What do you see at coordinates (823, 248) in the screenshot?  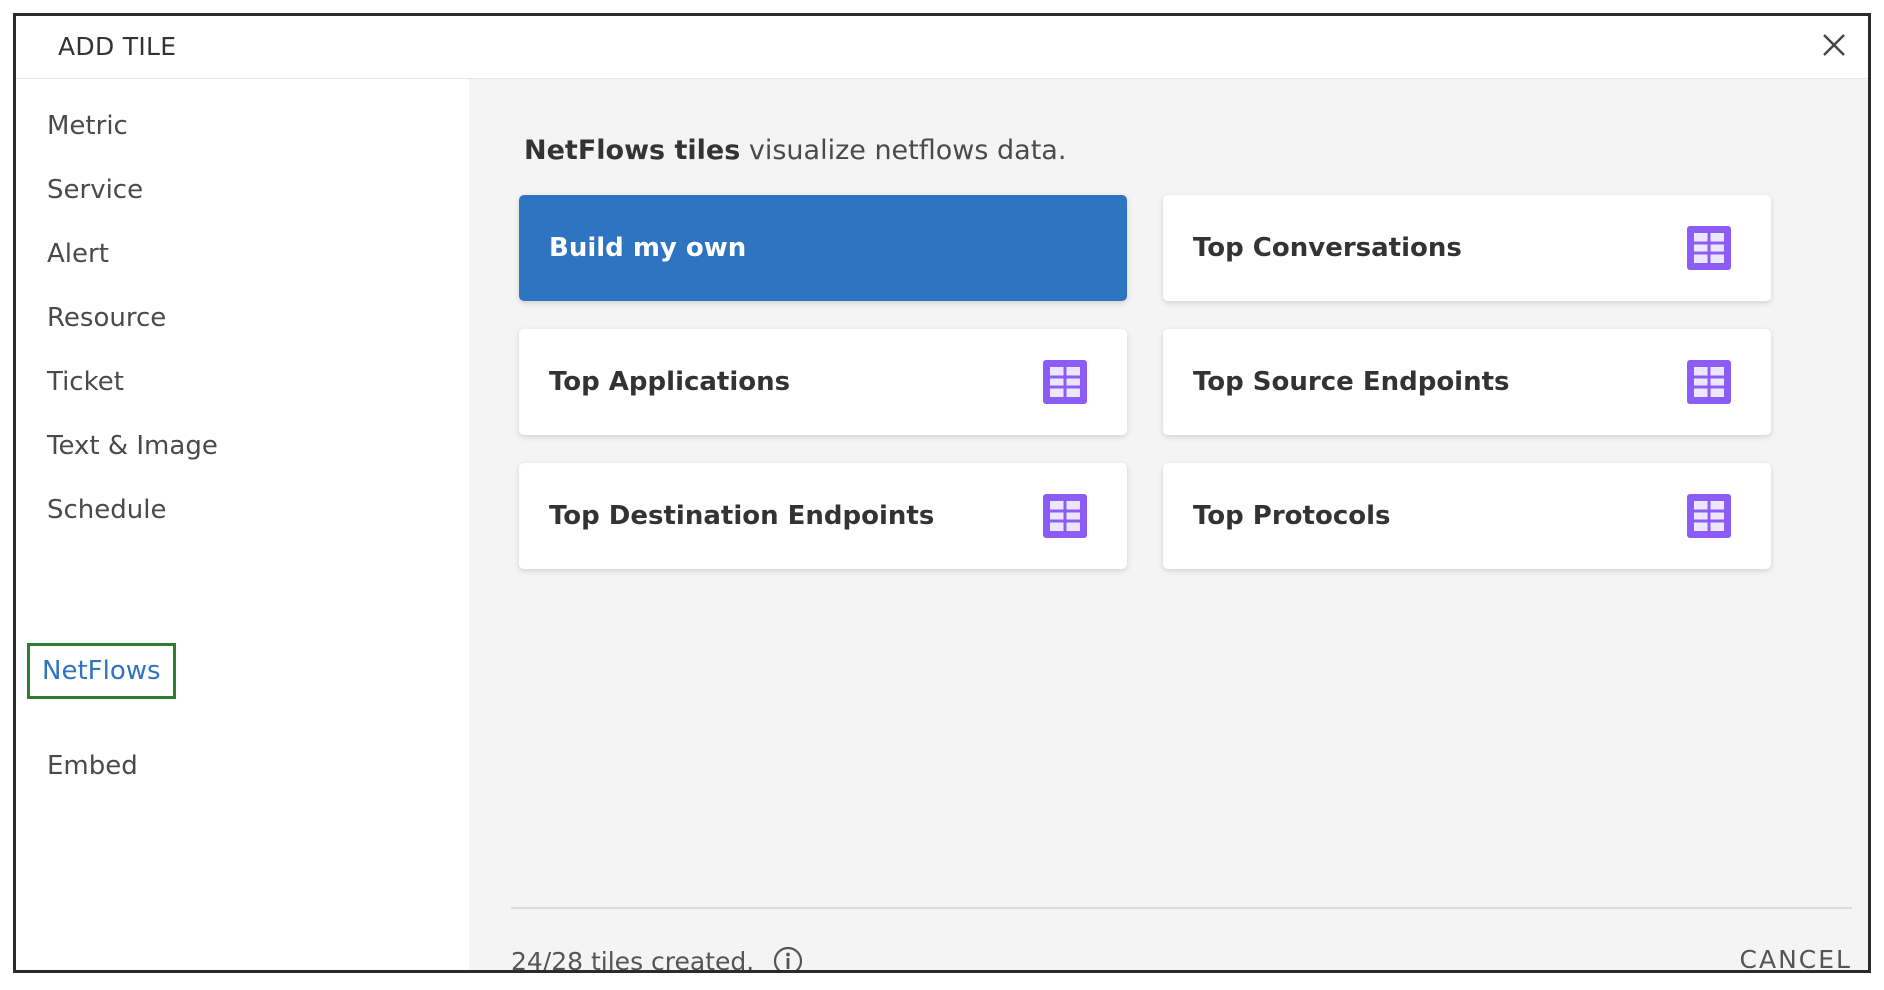 I see `tile-build-my-own: Build my own` at bounding box center [823, 248].